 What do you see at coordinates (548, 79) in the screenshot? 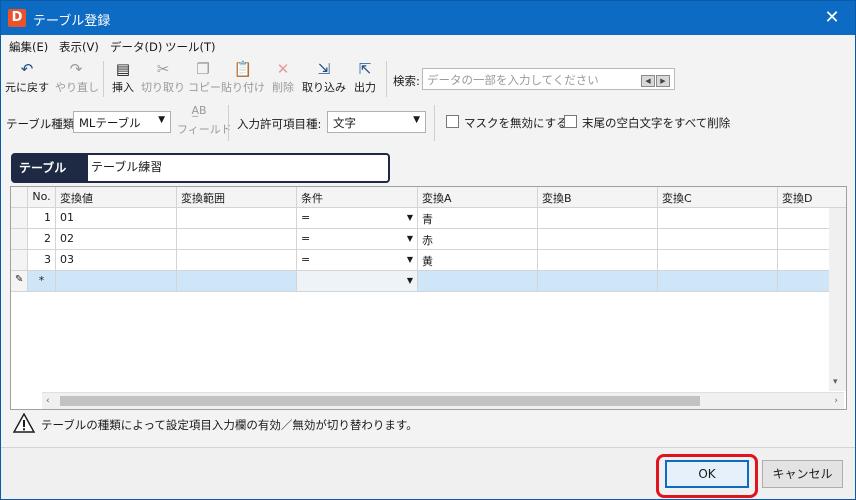
I see `search-input: データの一部を入力してください` at bounding box center [548, 79].